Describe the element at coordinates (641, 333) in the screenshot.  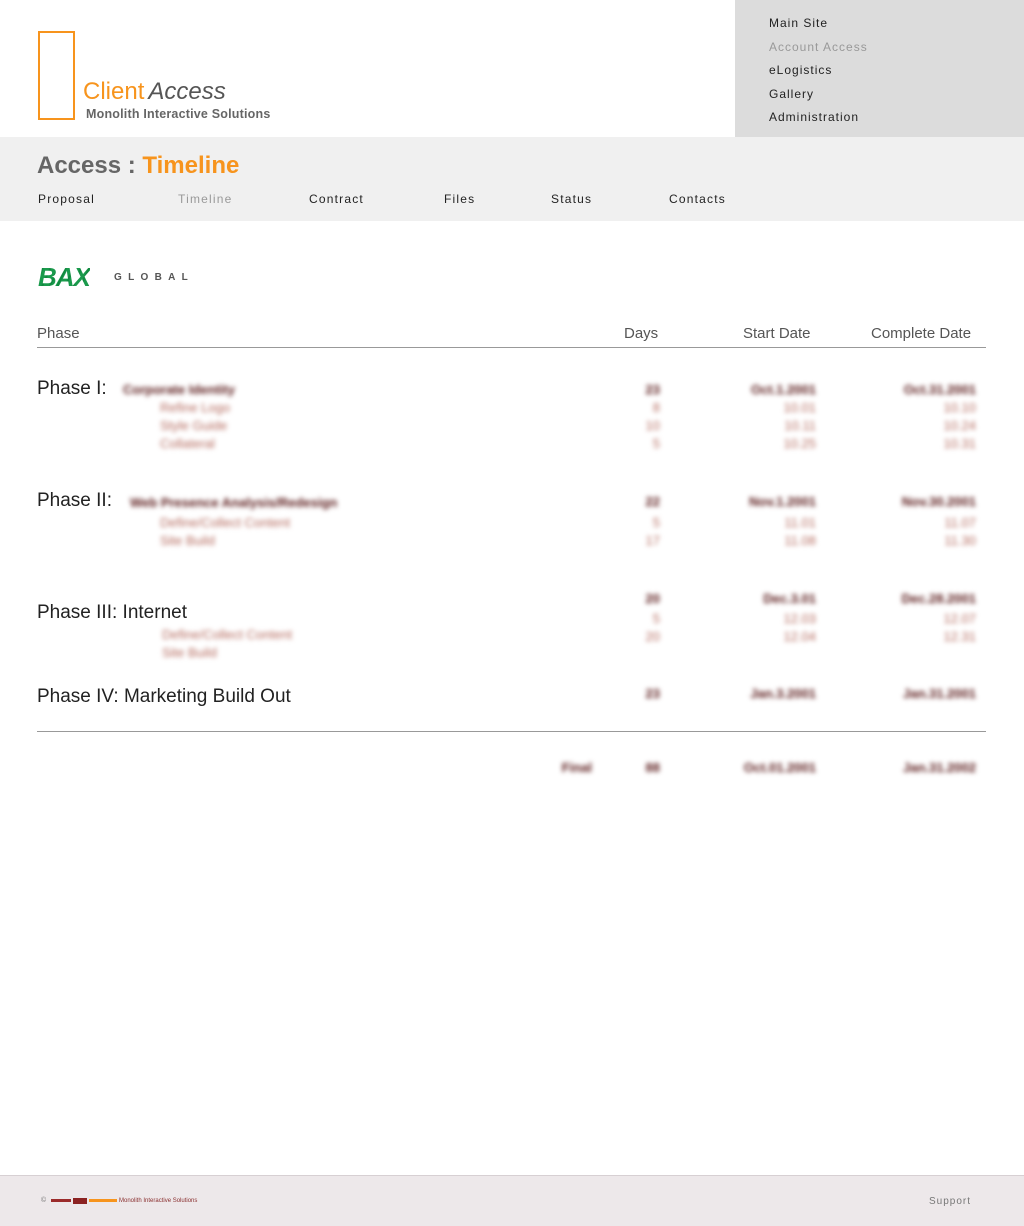
I see `column-header-days: Days` at that location.